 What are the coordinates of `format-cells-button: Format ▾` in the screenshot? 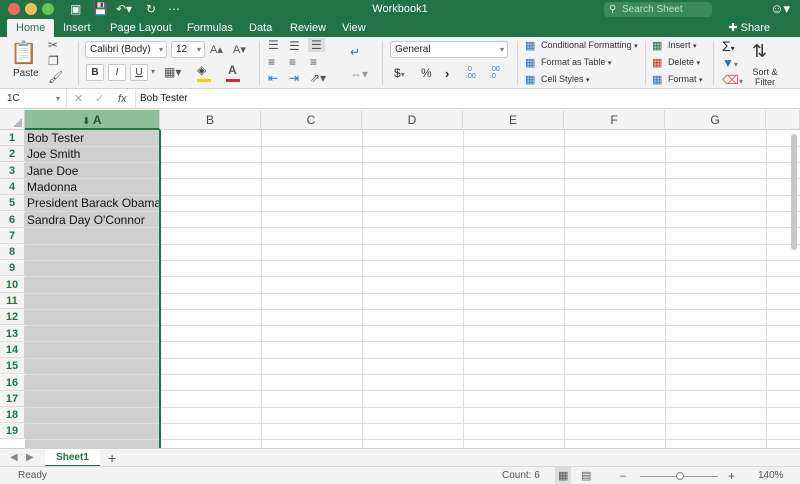 It's located at (685, 79).